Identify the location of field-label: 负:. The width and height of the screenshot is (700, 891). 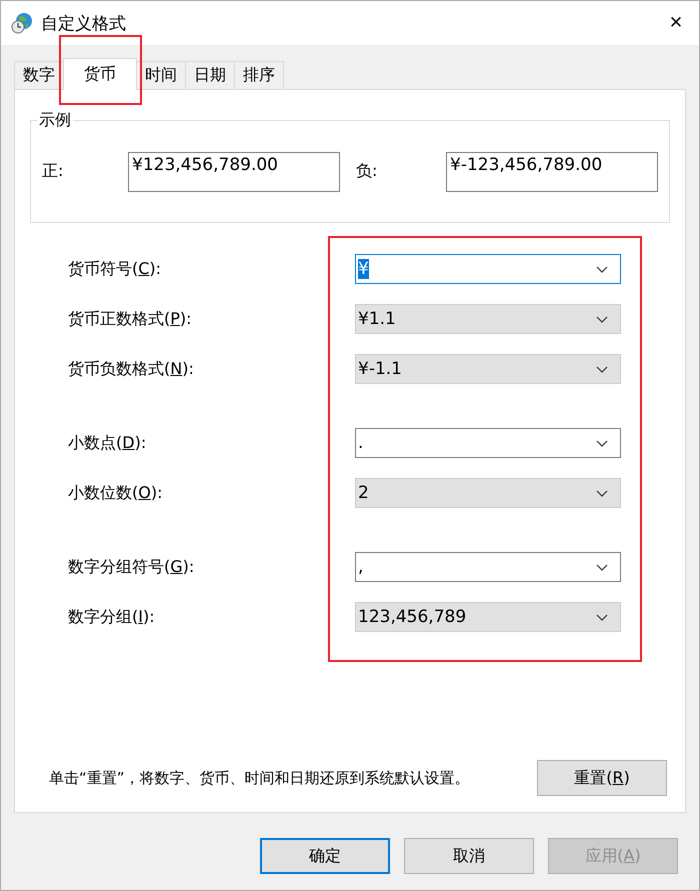
(367, 171).